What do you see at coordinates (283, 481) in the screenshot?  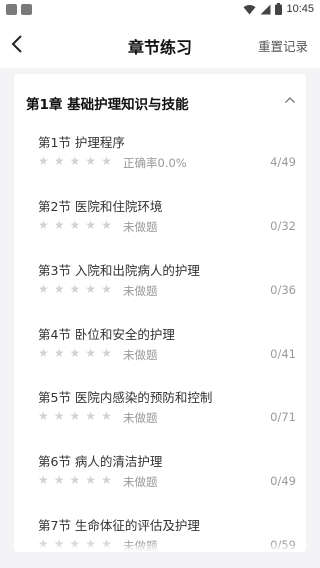 I see `section-progress-count: 0/49` at bounding box center [283, 481].